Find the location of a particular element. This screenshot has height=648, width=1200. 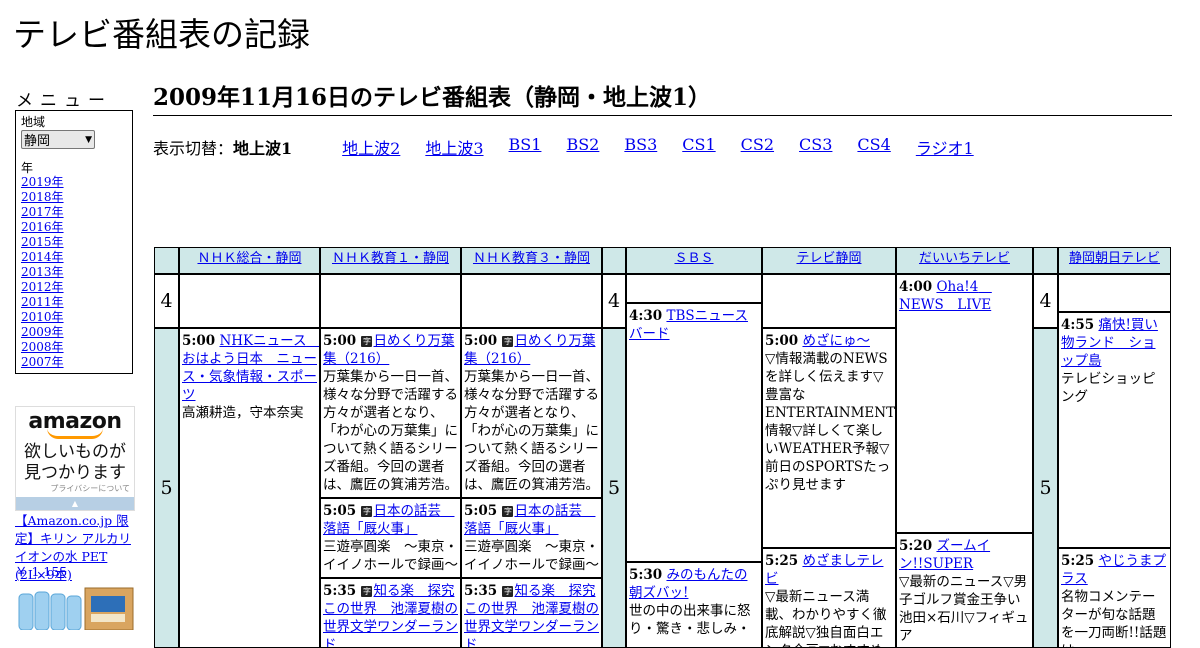

channel-link: ＳＢＳ is located at coordinates (693, 258).